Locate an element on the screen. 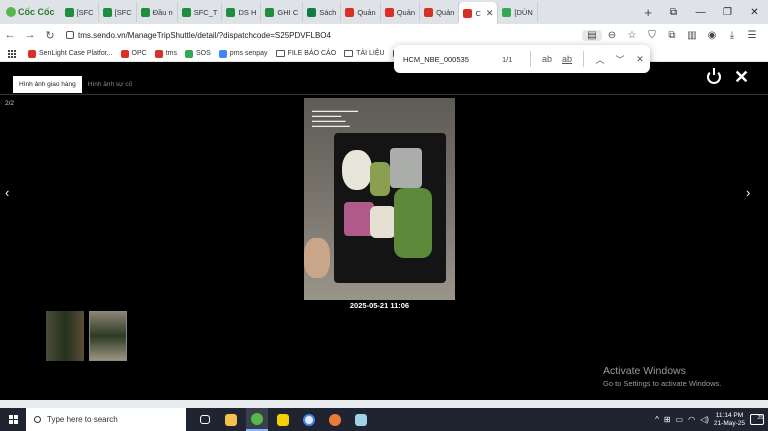  close-tab-icon: ✕ is located at coordinates (490, 13).